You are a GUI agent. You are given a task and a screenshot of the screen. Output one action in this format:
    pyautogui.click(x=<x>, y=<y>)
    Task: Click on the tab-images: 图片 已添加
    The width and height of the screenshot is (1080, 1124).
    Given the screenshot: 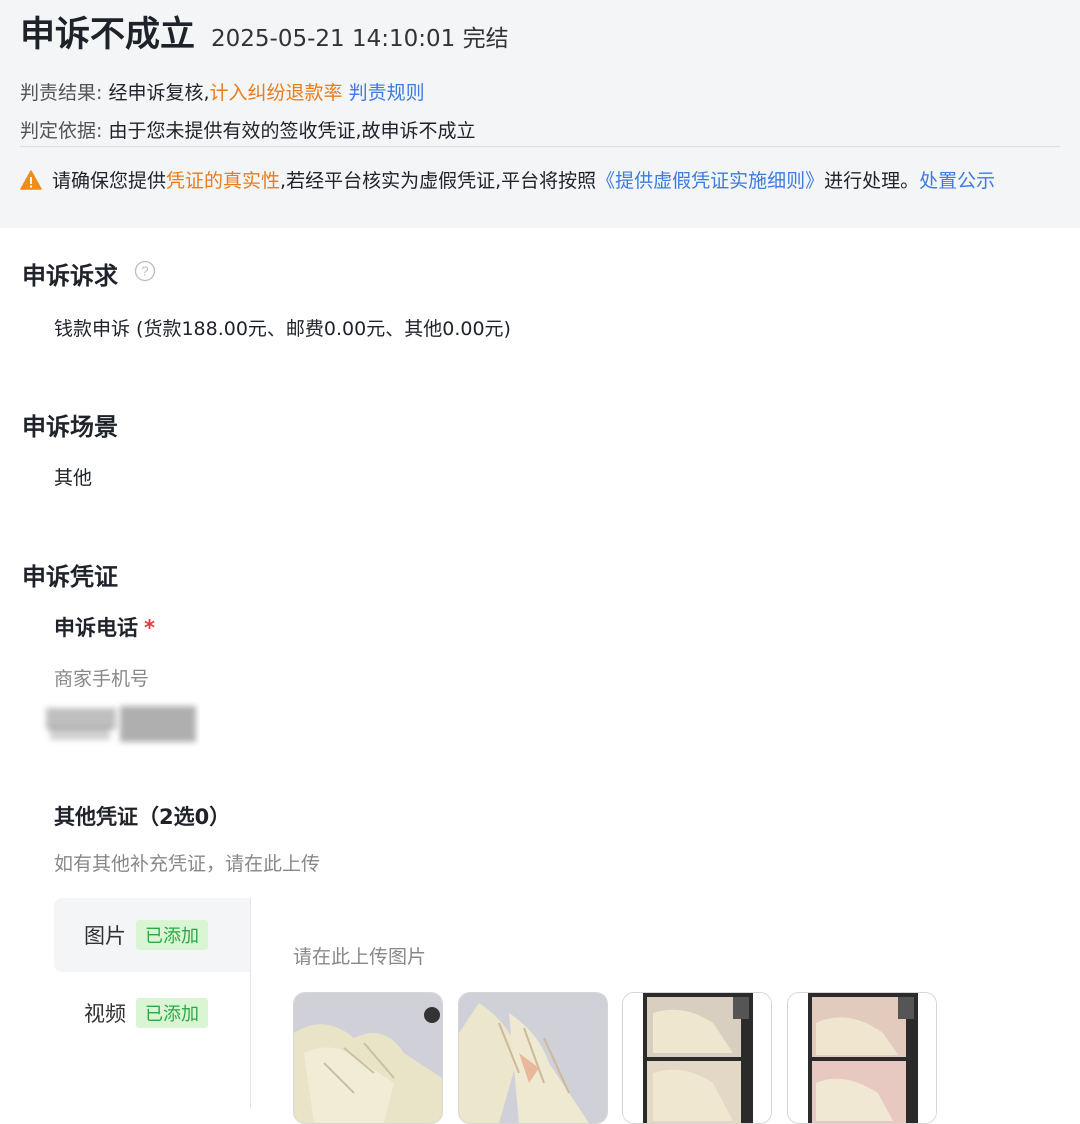 What is the action you would take?
    pyautogui.click(x=152, y=935)
    